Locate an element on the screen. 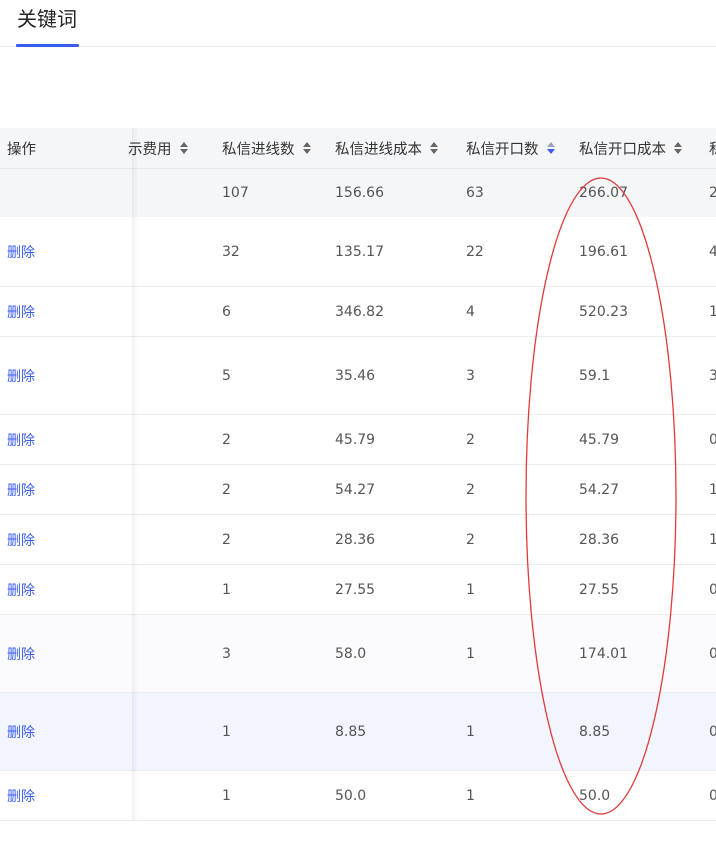 The image size is (716, 852). cell-dm-open-cost: 59.1 is located at coordinates (595, 375).